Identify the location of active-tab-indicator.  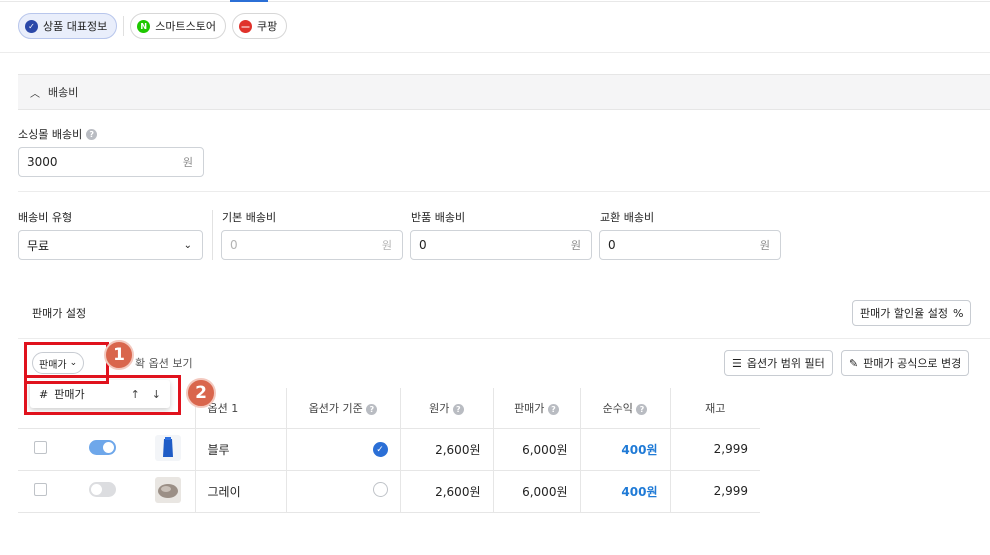
(249, 1).